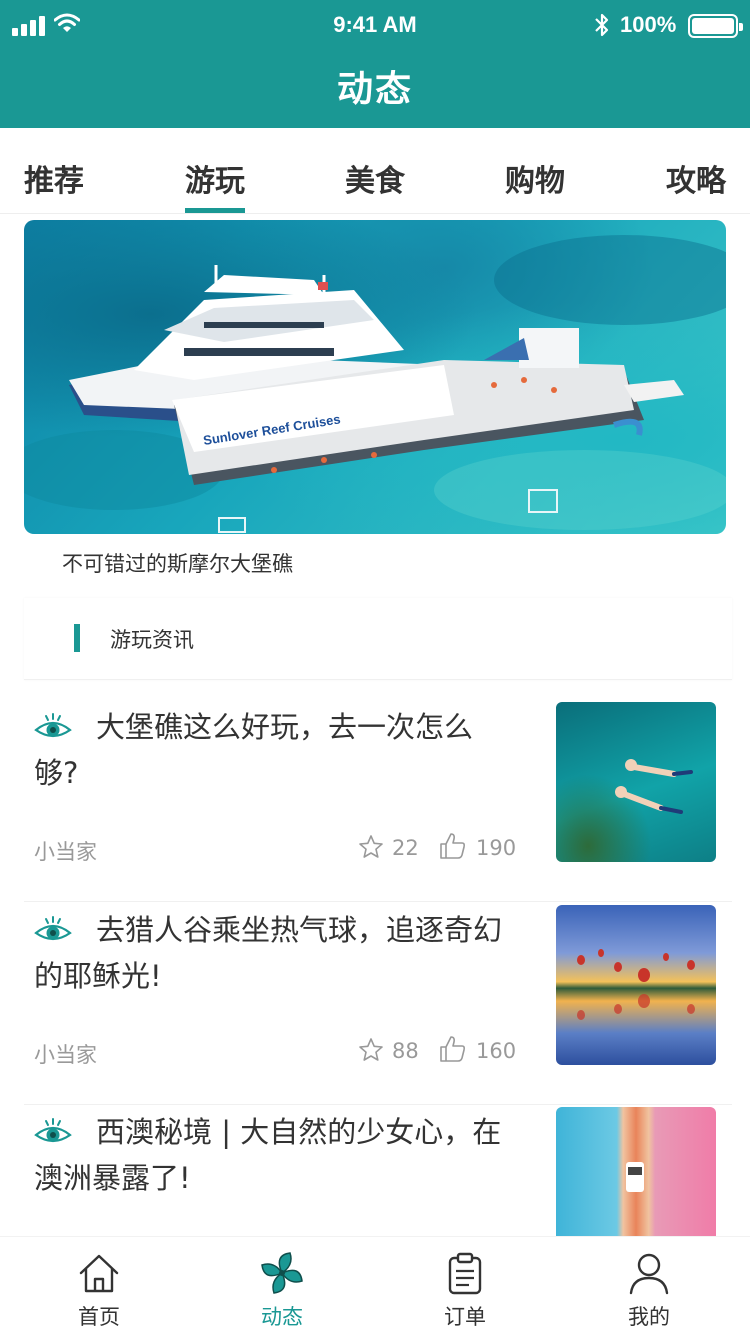 The image size is (750, 1334). I want to click on status-bar: 9:41 AM 100%, so click(375, 26).